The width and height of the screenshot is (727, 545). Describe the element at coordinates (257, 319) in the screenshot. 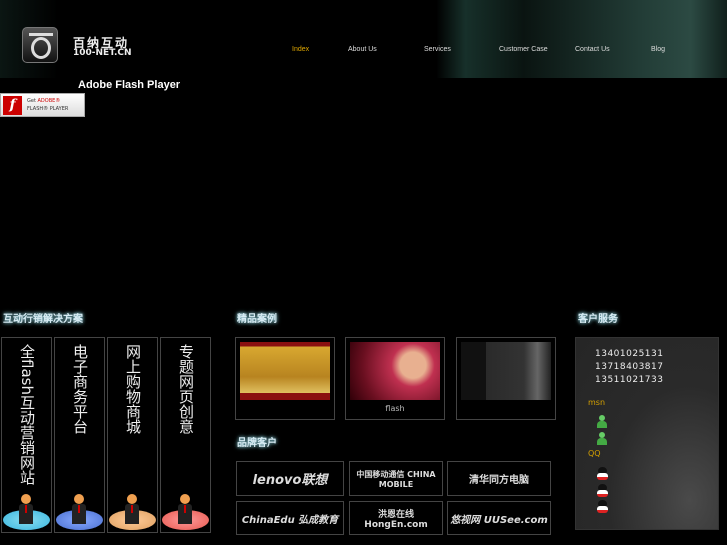

I see `cases-title: 精品案例` at that location.